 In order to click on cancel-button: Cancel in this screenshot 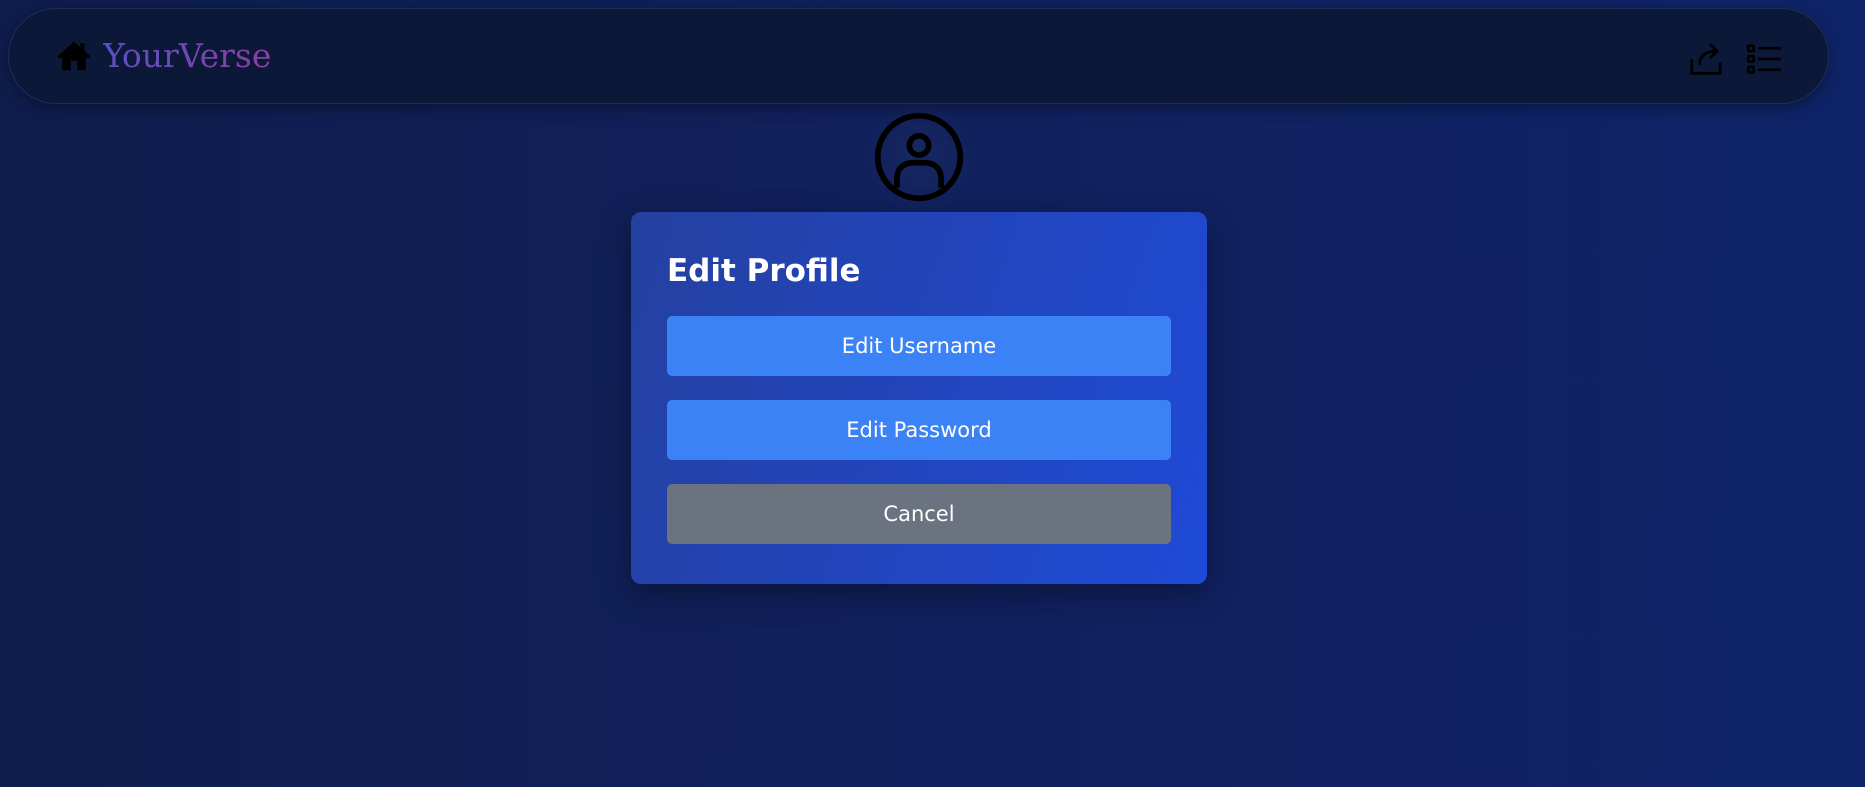, I will do `click(919, 514)`.